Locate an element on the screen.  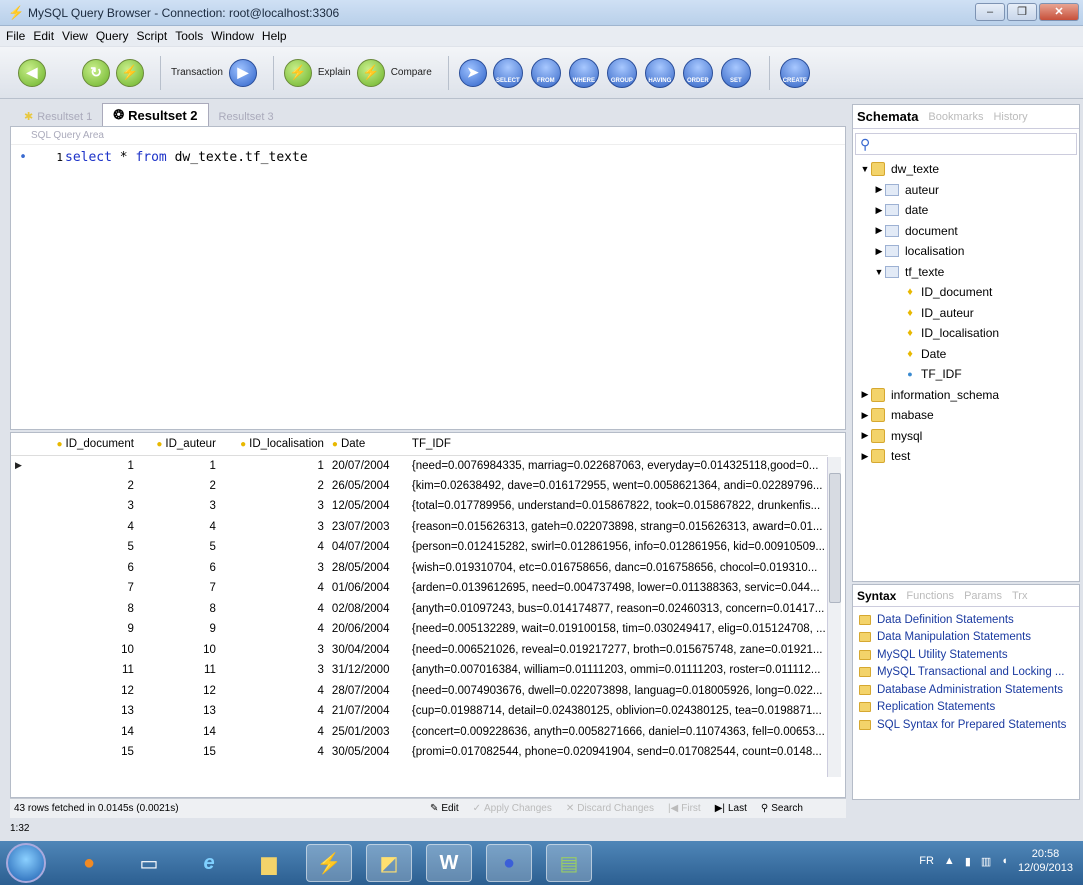
compare-icon: ⚡ is located at coordinates (370, 72).